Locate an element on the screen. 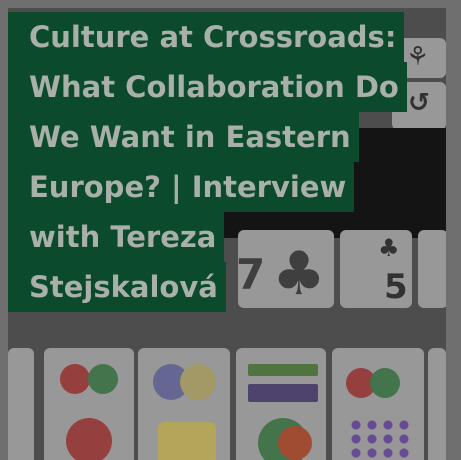 The width and height of the screenshot is (461, 460). headline-line: Europe? | Interview is located at coordinates (181, 187).